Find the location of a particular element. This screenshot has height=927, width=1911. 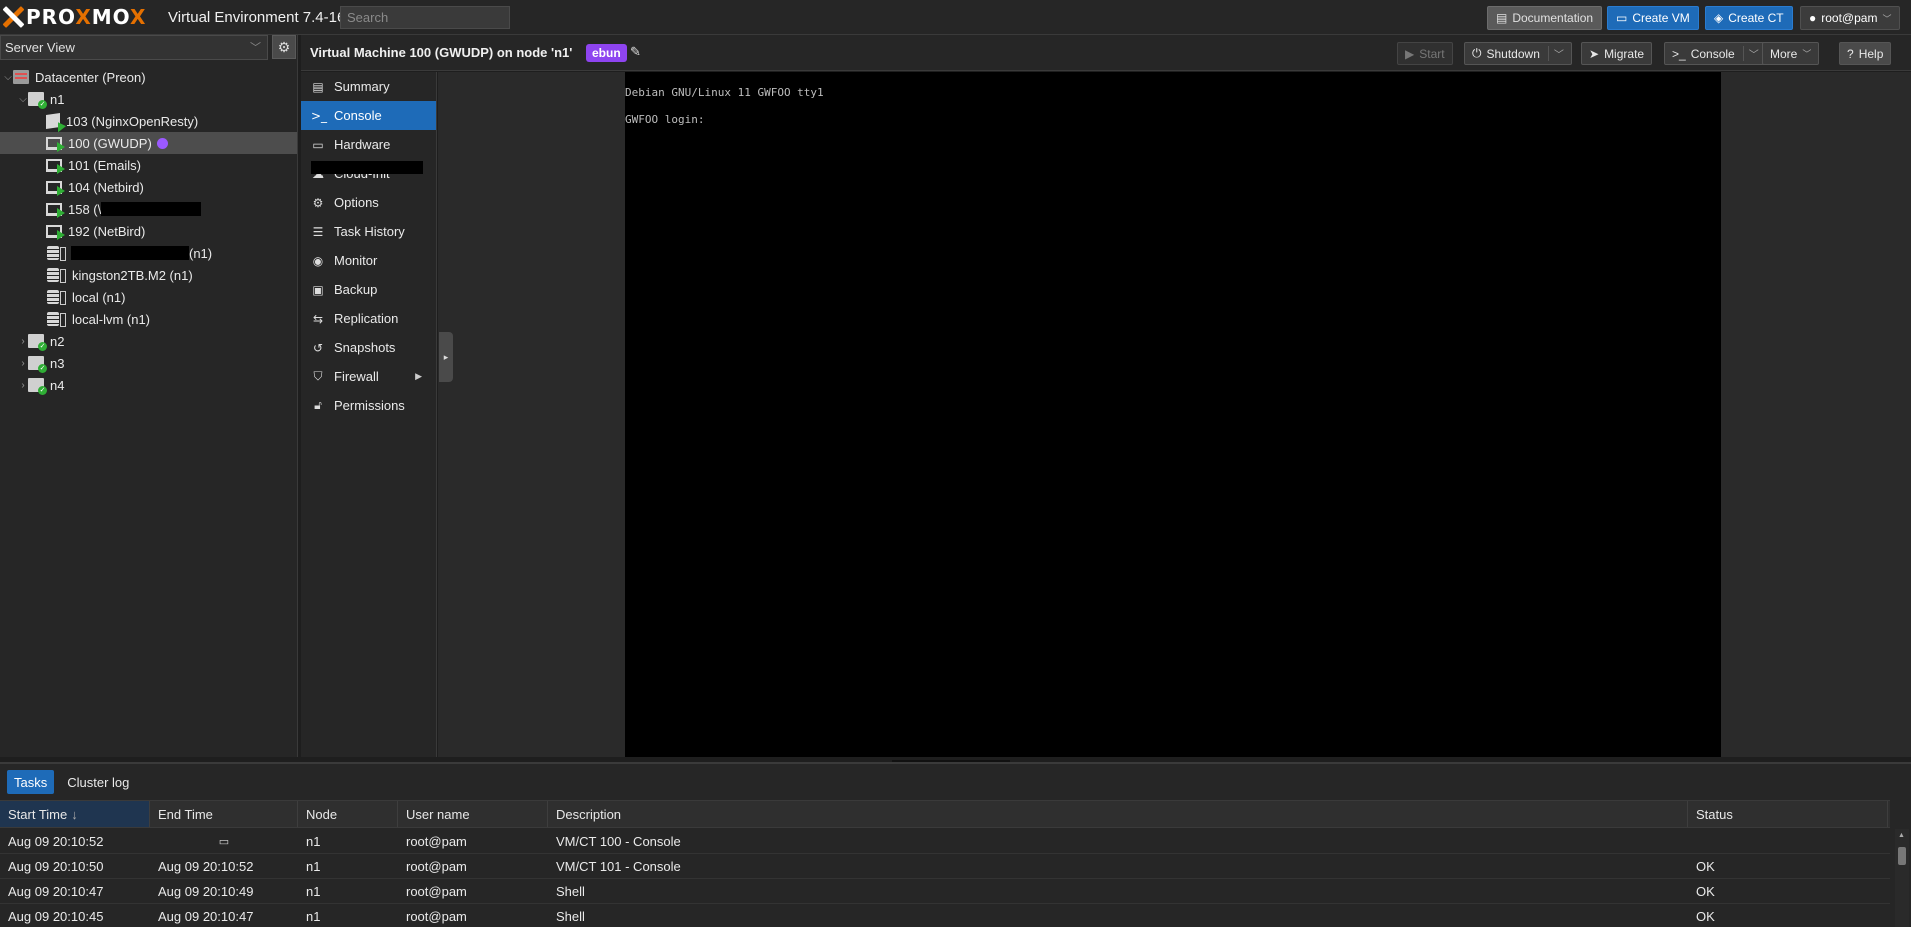

nav-permissions: 🔓︎ Permissions is located at coordinates (368, 405).